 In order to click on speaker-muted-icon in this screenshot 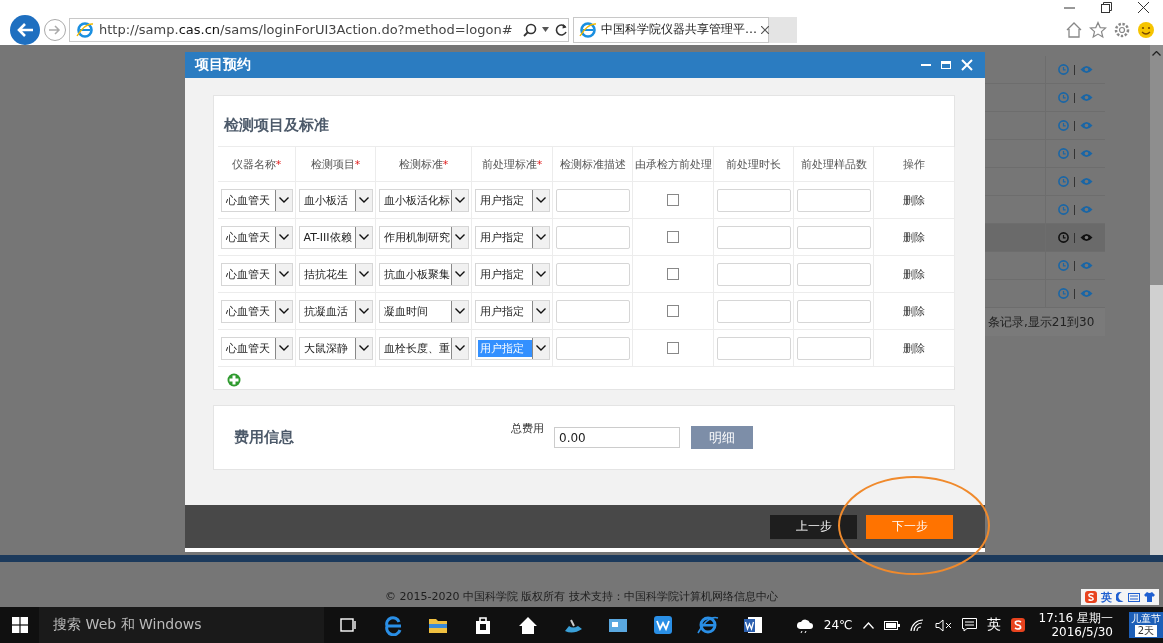, I will do `click(943, 625)`.